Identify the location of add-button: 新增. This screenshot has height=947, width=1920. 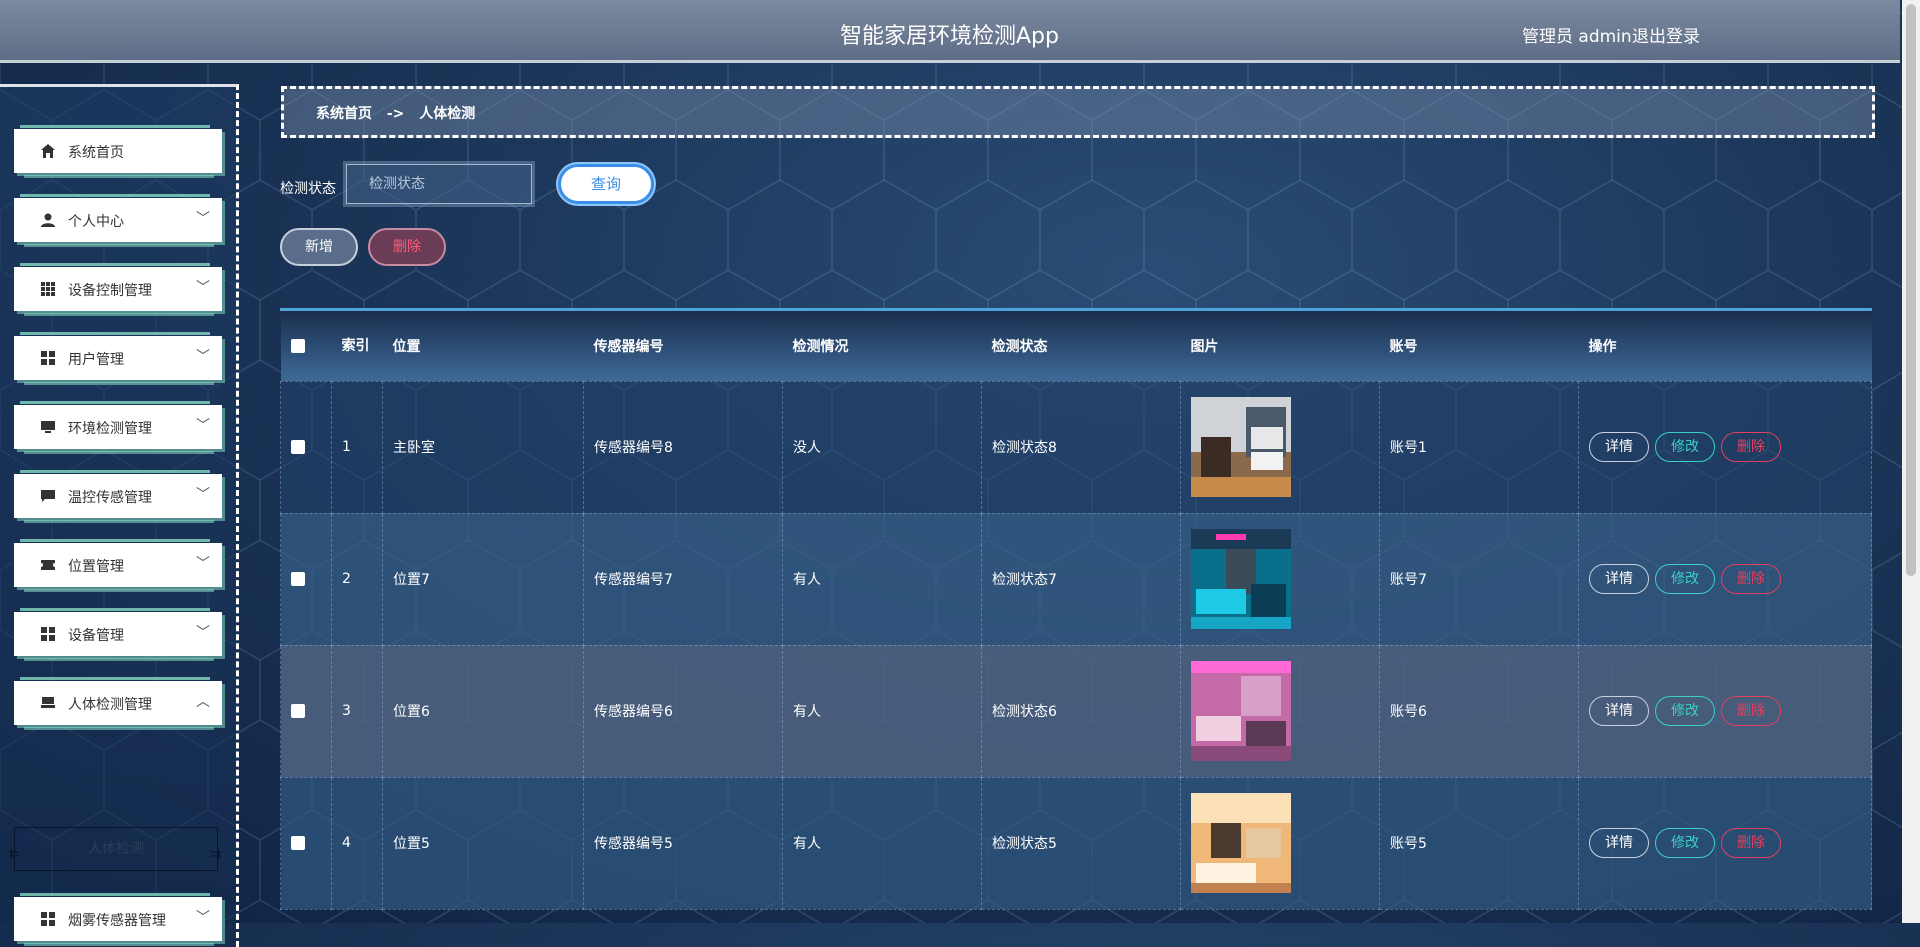
(319, 247).